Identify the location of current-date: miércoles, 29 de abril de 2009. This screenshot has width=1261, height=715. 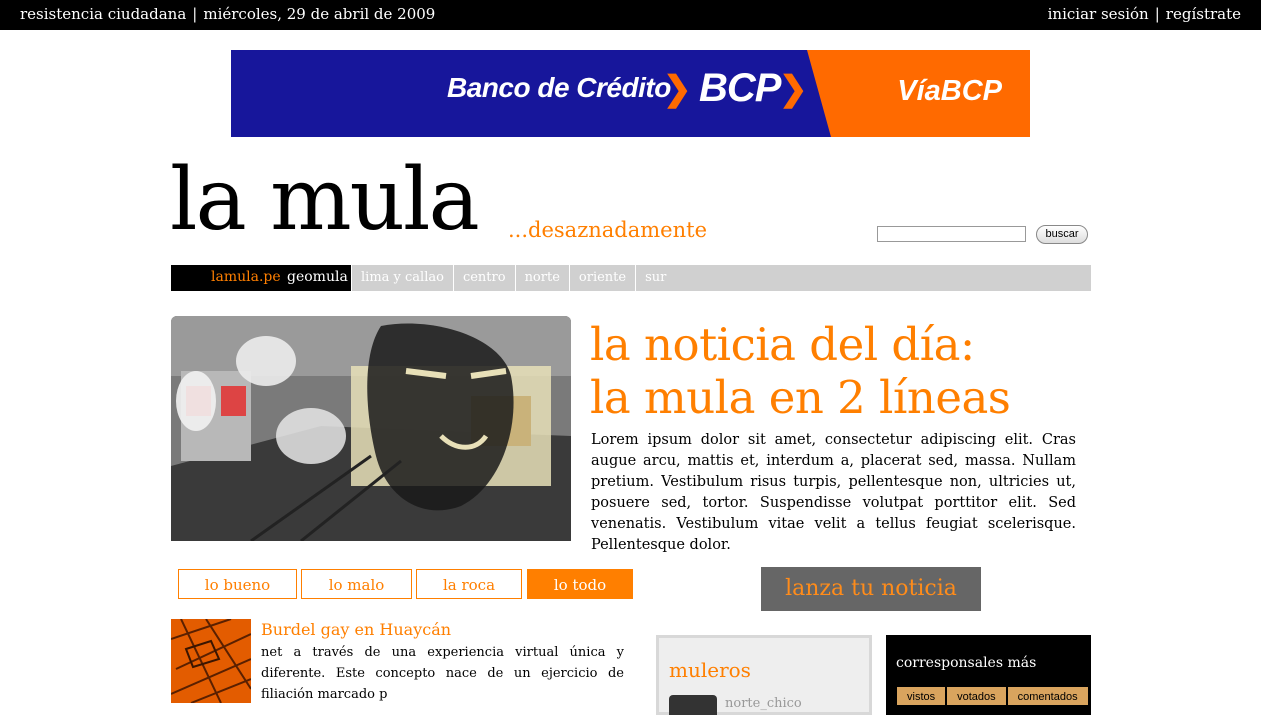
(319, 14).